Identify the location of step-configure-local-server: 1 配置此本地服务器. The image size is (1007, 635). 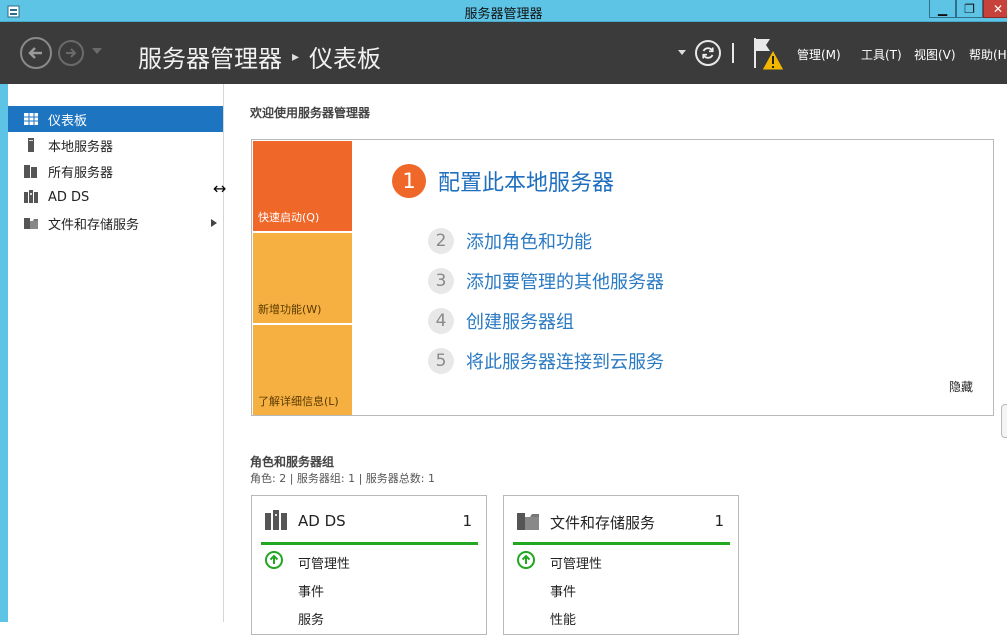
(503, 181).